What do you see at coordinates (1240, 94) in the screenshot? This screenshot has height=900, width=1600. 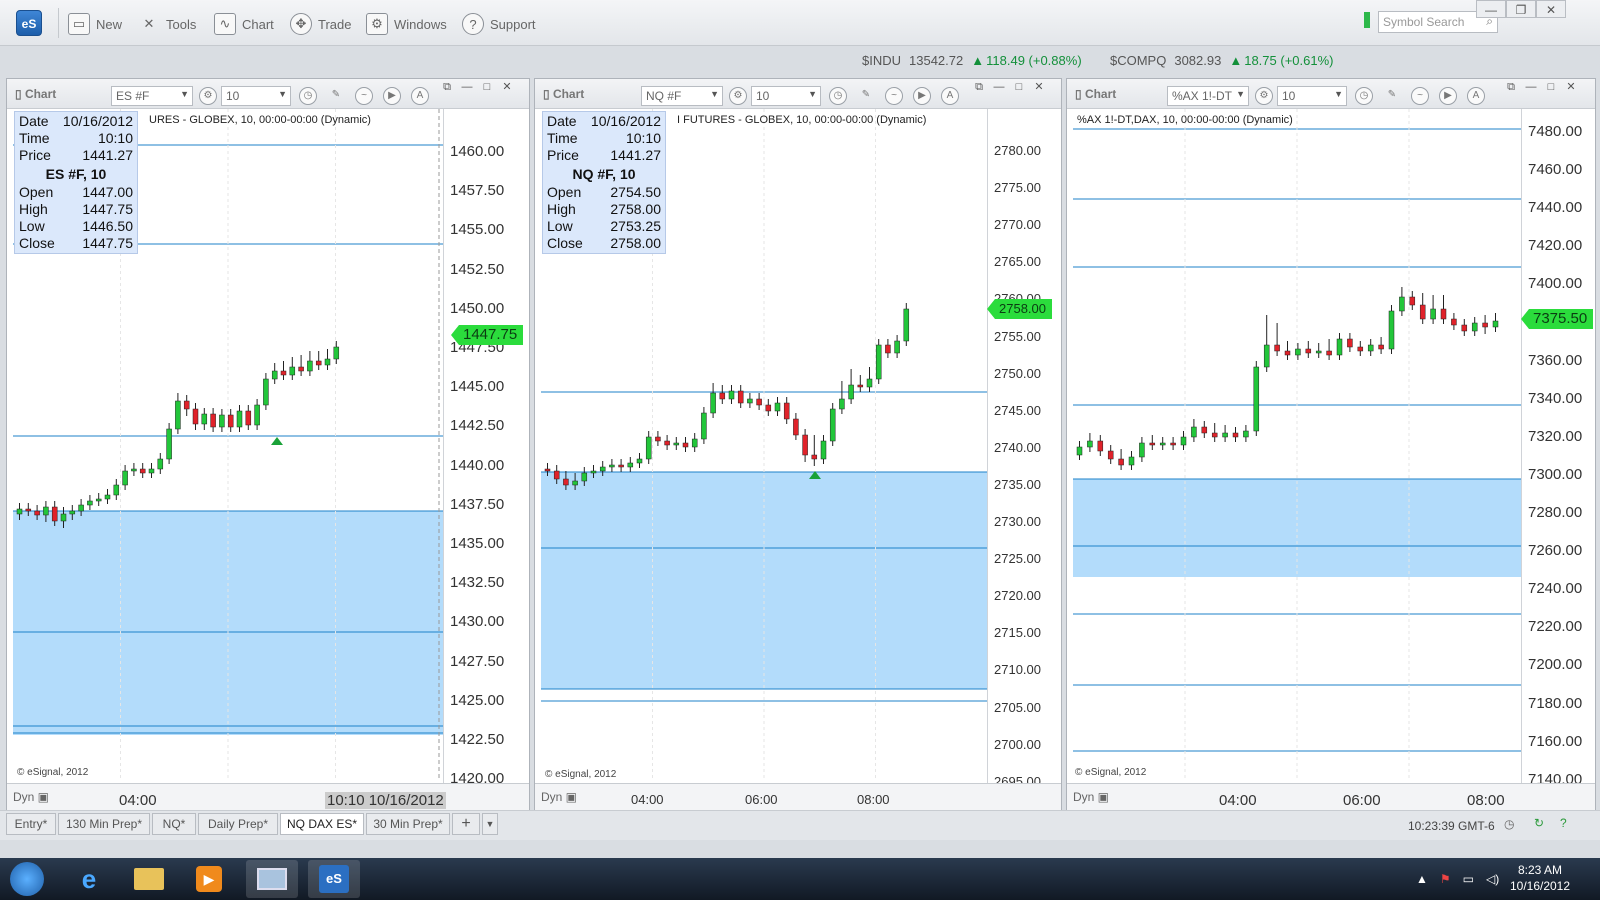 I see `chevron-down-icon: ▼` at bounding box center [1240, 94].